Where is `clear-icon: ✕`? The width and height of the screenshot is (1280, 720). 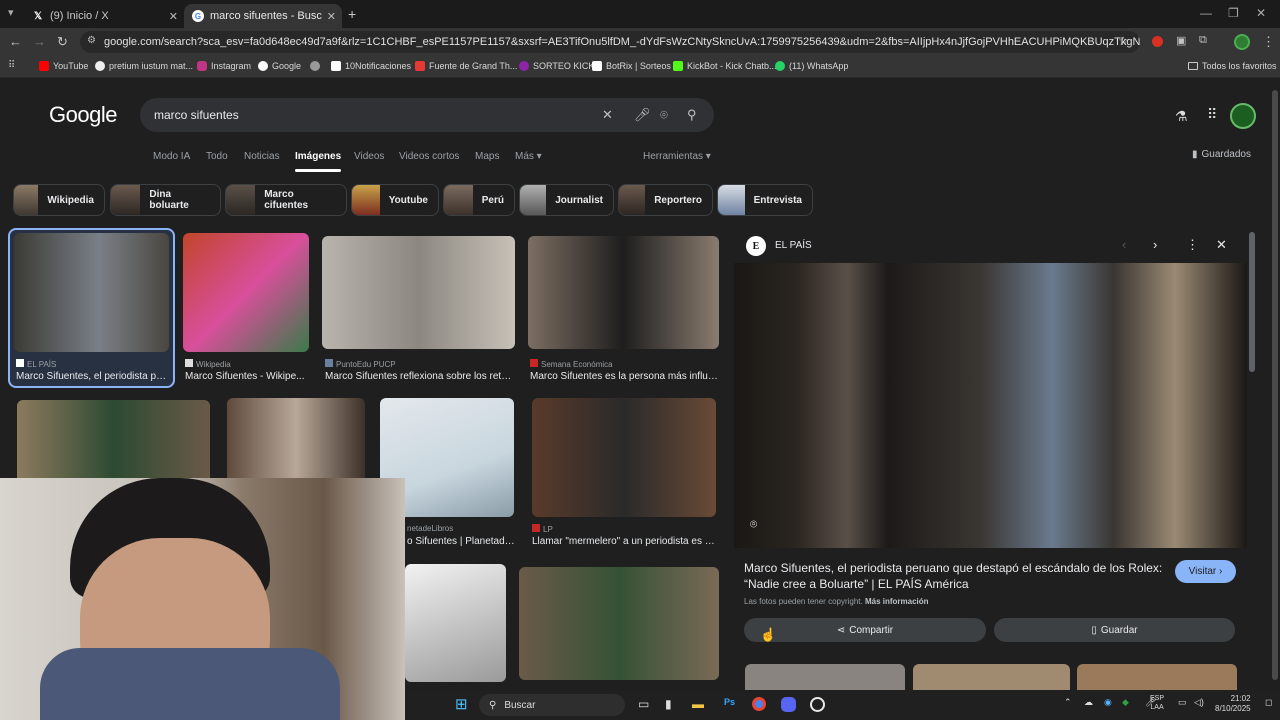 clear-icon: ✕ is located at coordinates (607, 115).